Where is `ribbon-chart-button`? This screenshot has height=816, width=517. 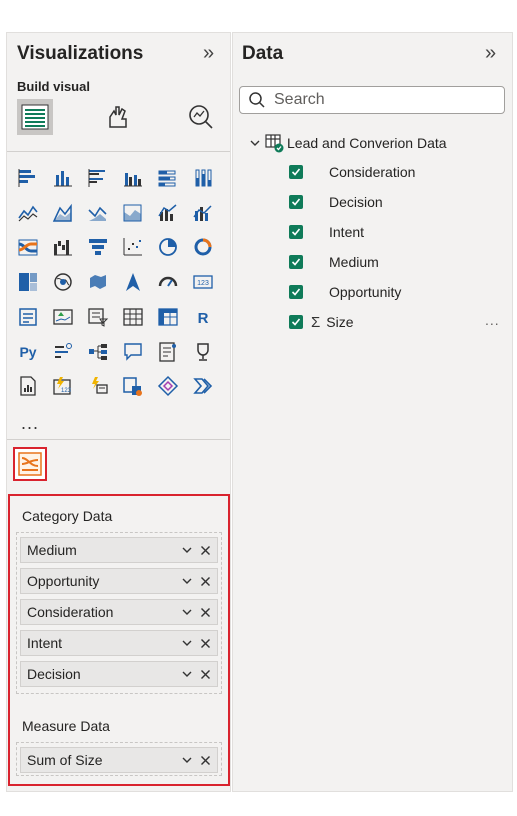
ribbon-chart-button is located at coordinates (28, 247).